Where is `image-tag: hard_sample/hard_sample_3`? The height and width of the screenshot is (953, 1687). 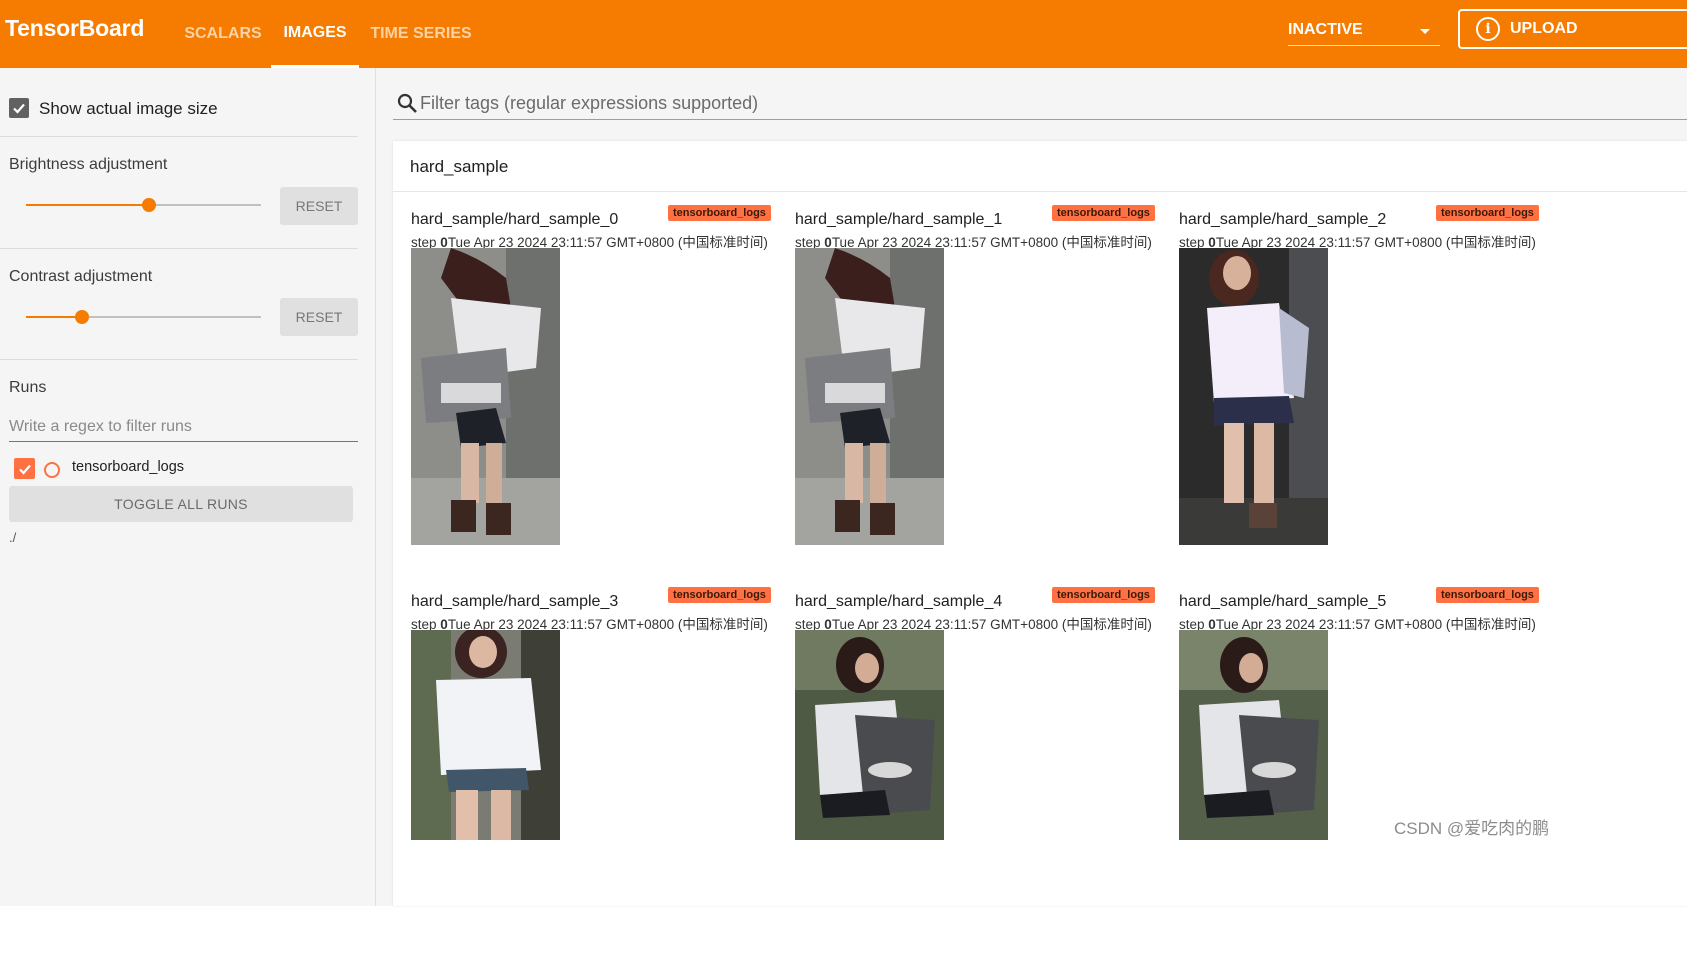
image-tag: hard_sample/hard_sample_3 is located at coordinates (515, 601).